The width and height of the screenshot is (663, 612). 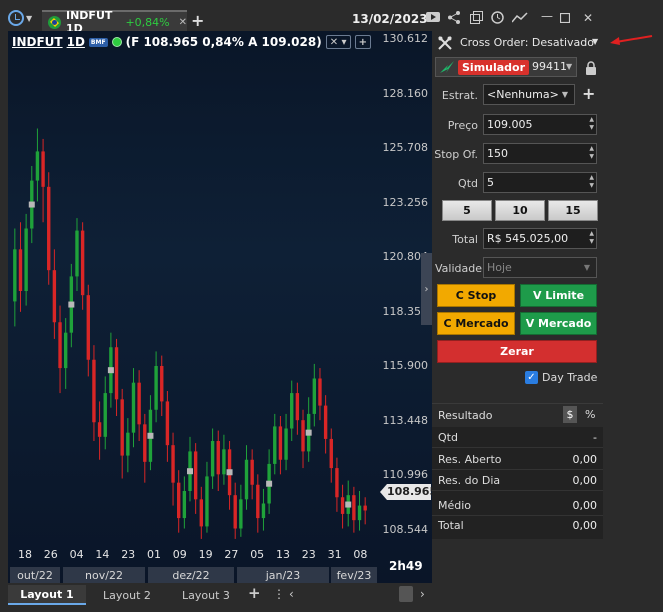 What do you see at coordinates (540, 153) in the screenshot?
I see `stop-offset-input: 150 ▲ ▼` at bounding box center [540, 153].